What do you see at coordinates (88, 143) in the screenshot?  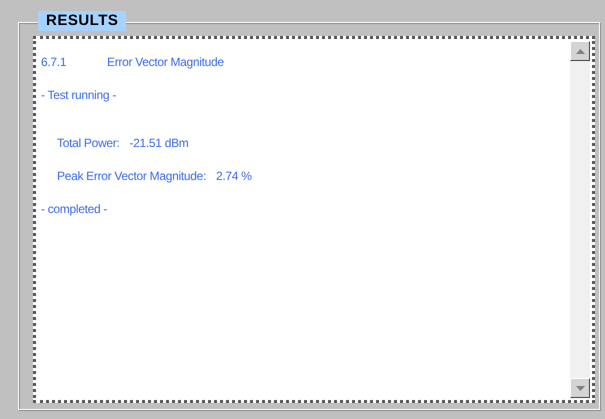 I see `measurement-label: Total Power:` at bounding box center [88, 143].